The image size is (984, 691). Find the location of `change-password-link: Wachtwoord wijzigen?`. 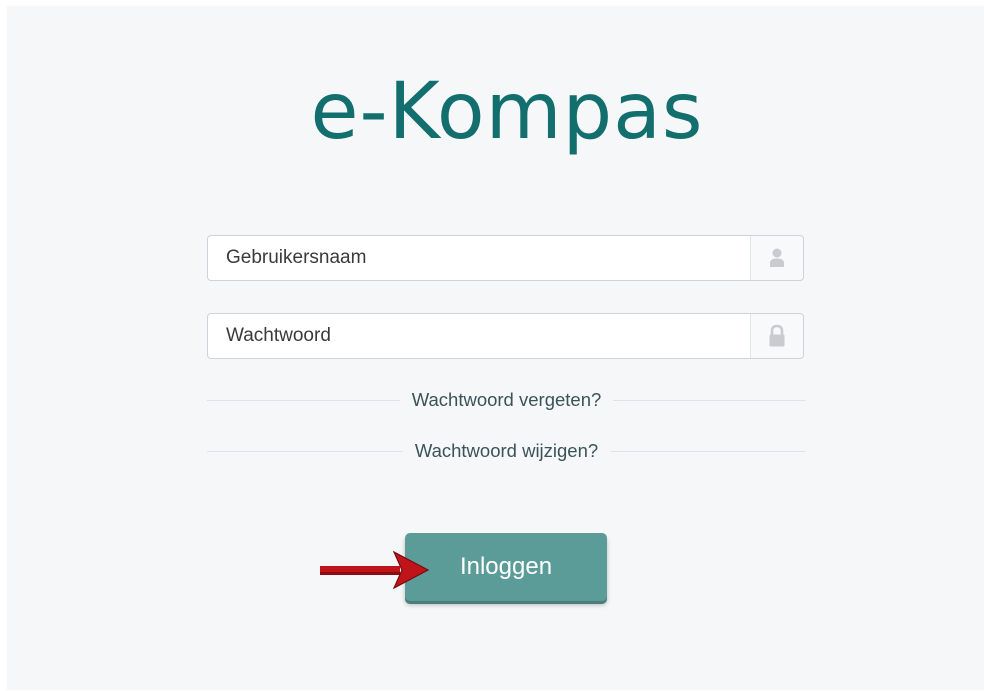

change-password-link: Wachtwoord wijzigen? is located at coordinates (506, 451).